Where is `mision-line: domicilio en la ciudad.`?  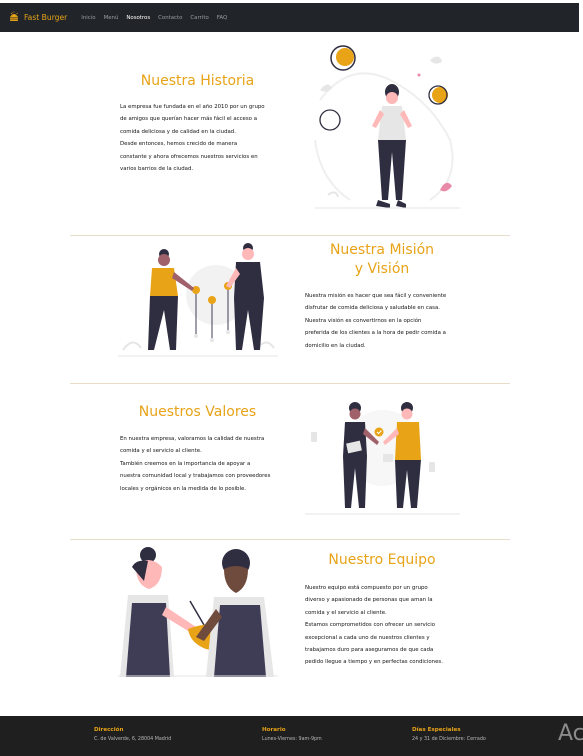 mision-line: domicilio en la ciudad. is located at coordinates (335, 345).